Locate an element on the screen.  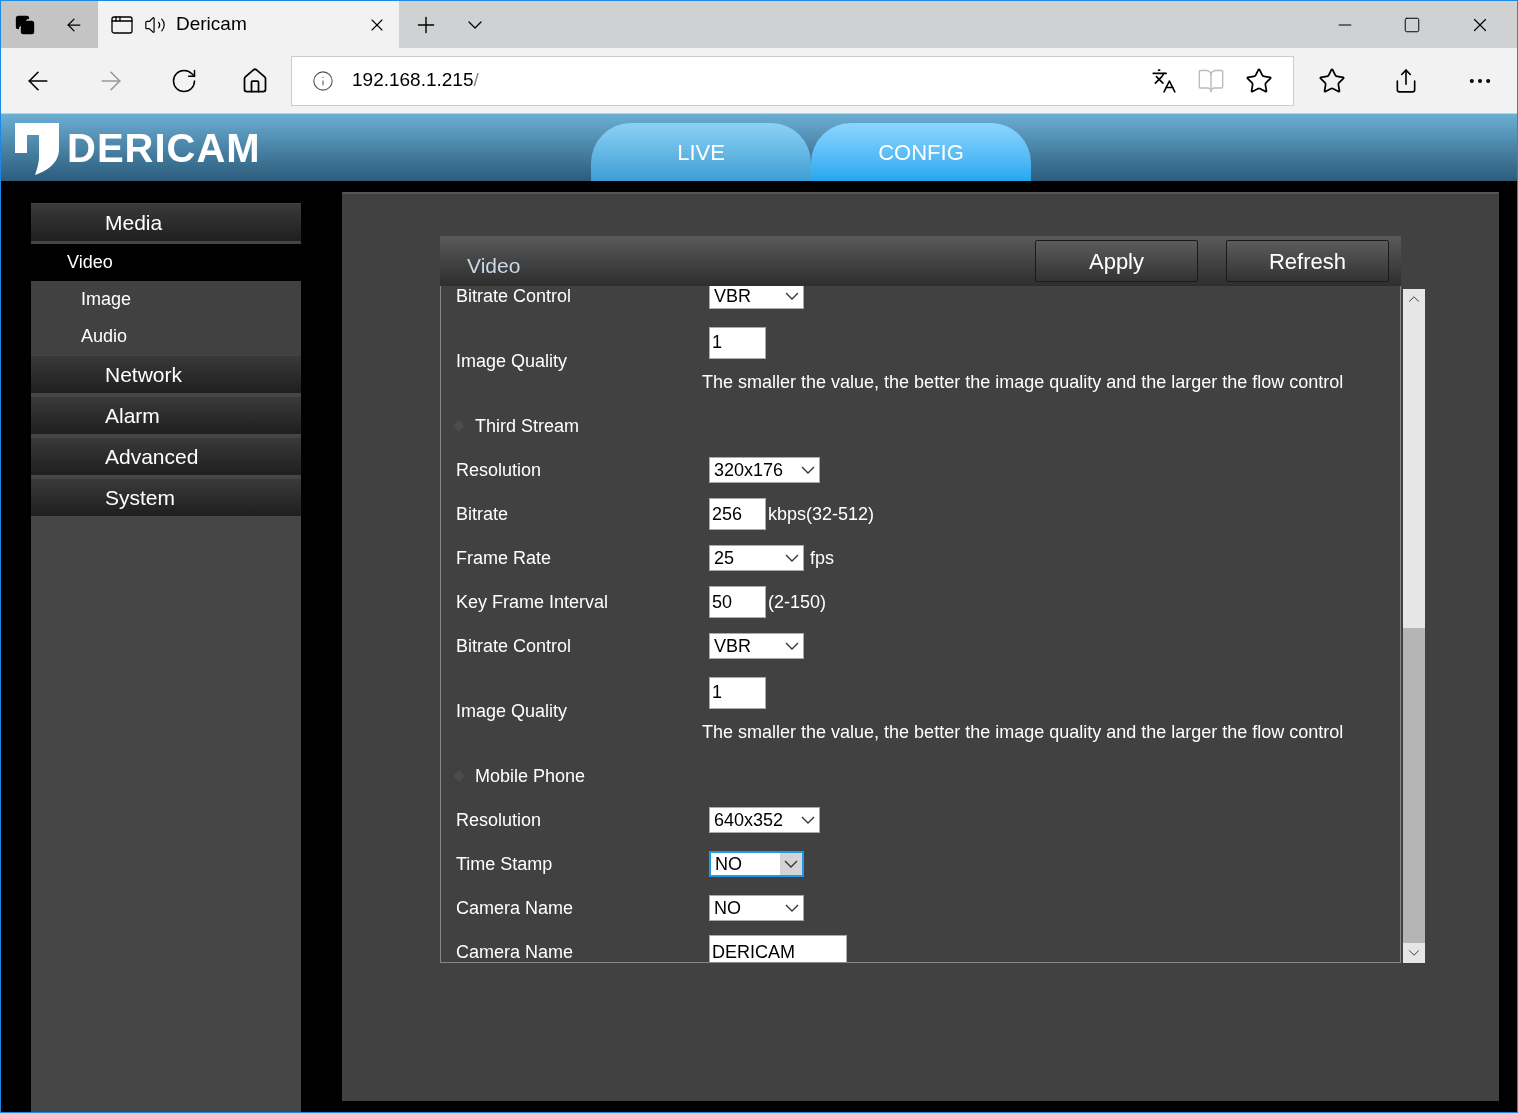
action-button: Apply is located at coordinates (1116, 261).